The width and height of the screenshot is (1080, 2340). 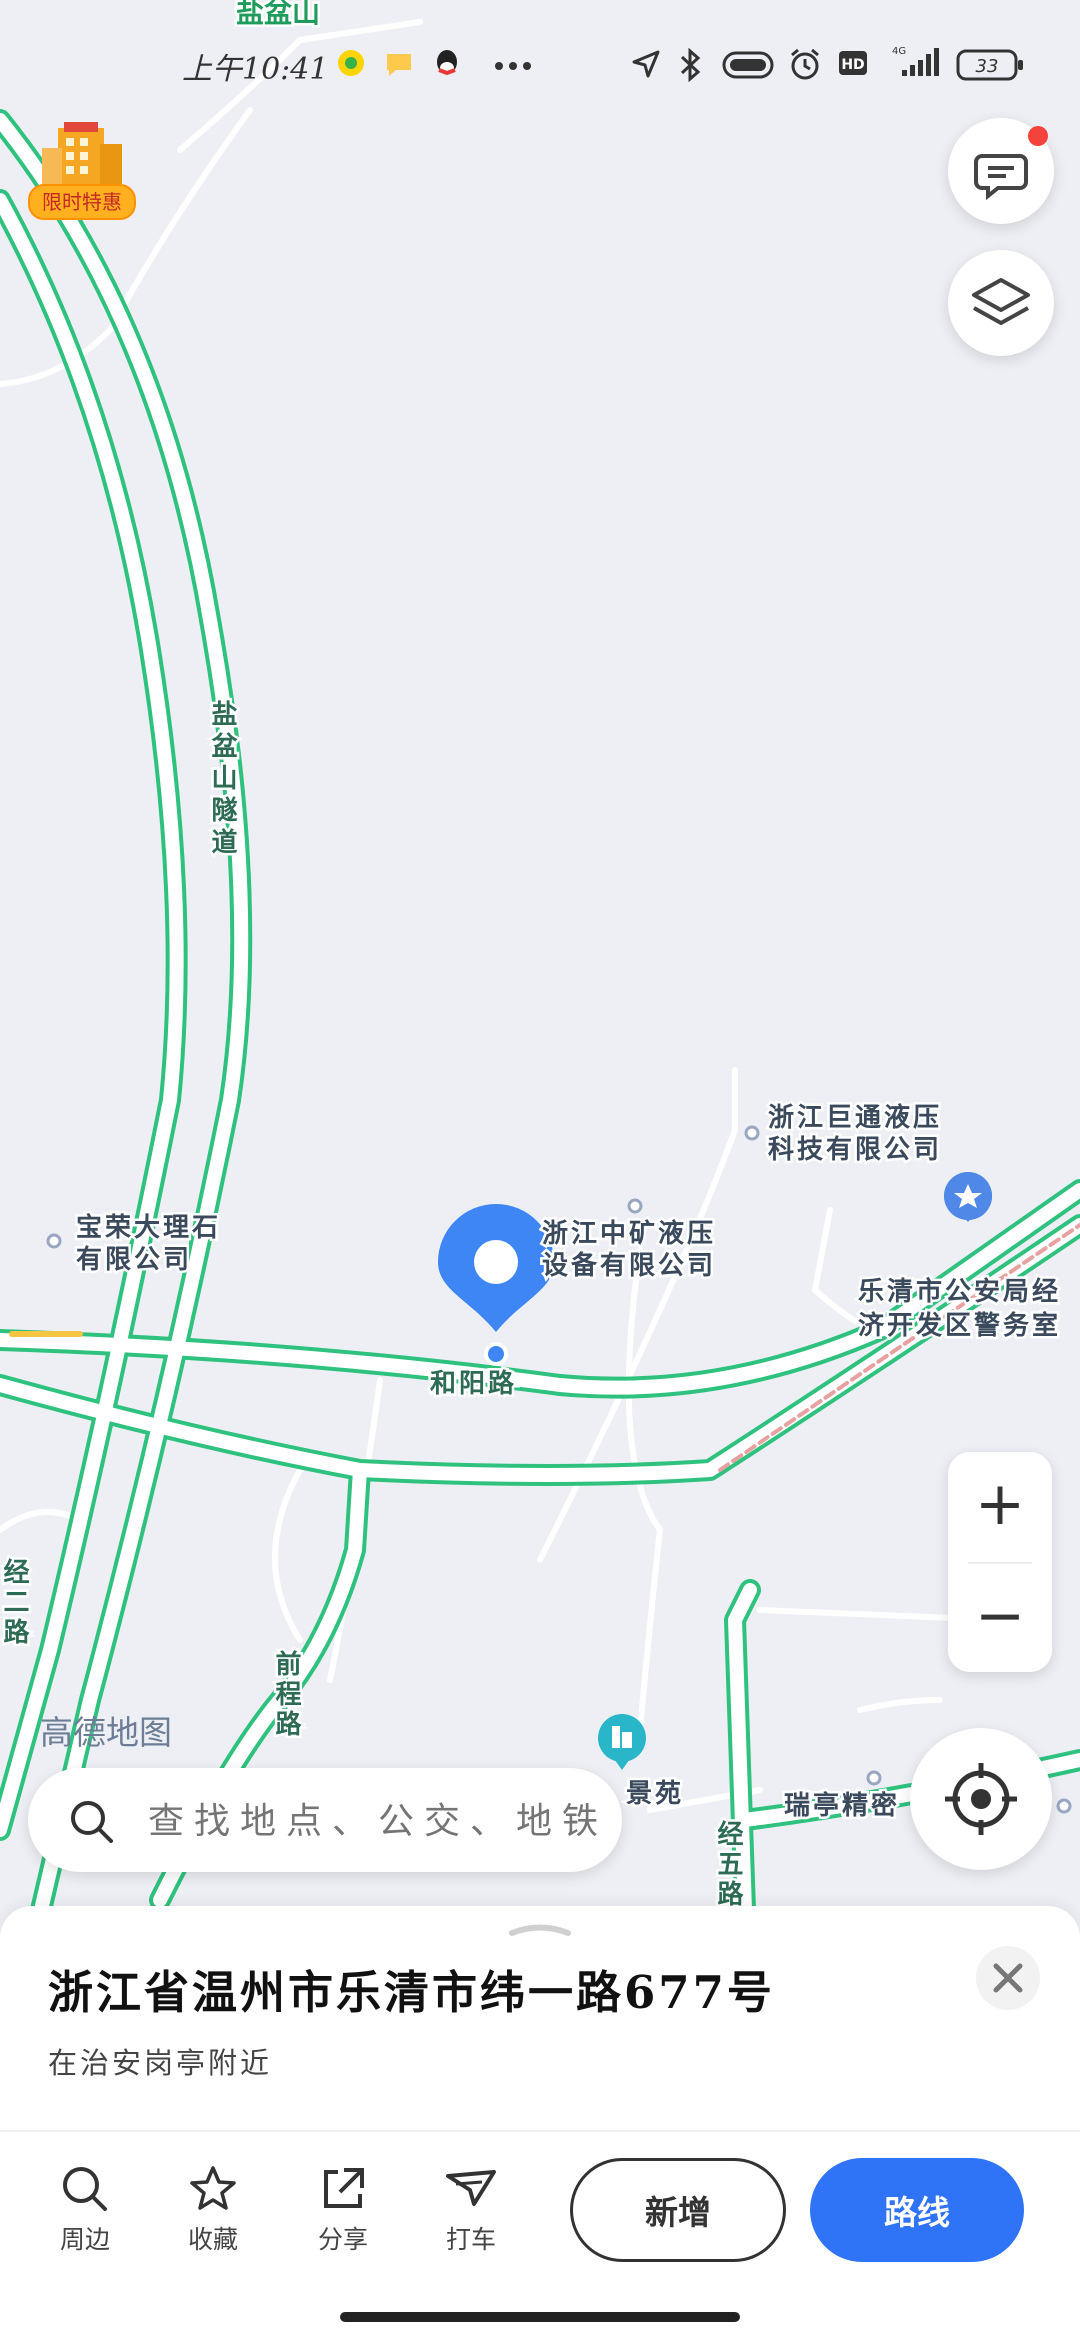 I want to click on label-zhongkuang-2: 设备有限公司, so click(x=629, y=1266).